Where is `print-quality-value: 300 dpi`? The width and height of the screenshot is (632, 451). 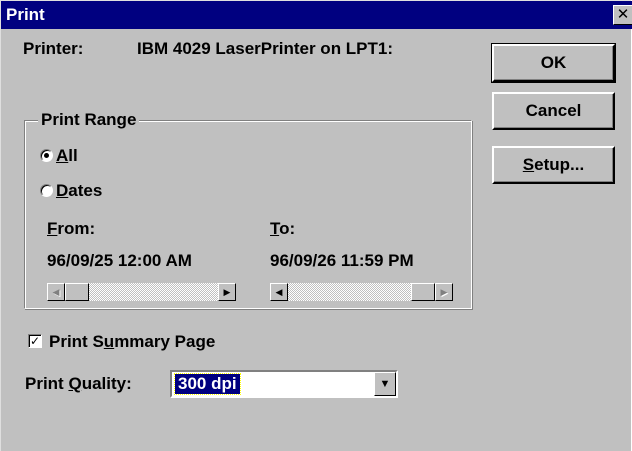 print-quality-value: 300 dpi is located at coordinates (207, 384).